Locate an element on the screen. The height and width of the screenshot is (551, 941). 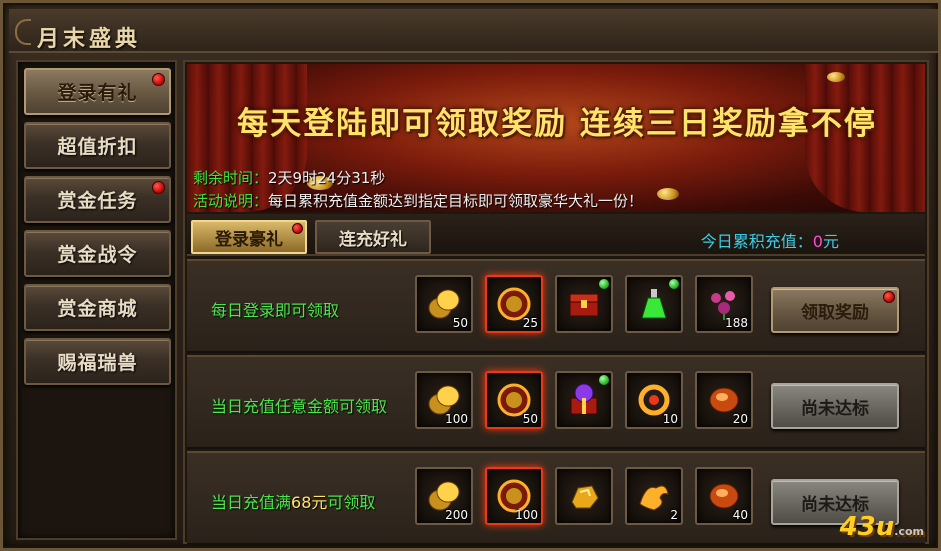
reward-condition: 每日登录即可领取 is located at coordinates (275, 310).